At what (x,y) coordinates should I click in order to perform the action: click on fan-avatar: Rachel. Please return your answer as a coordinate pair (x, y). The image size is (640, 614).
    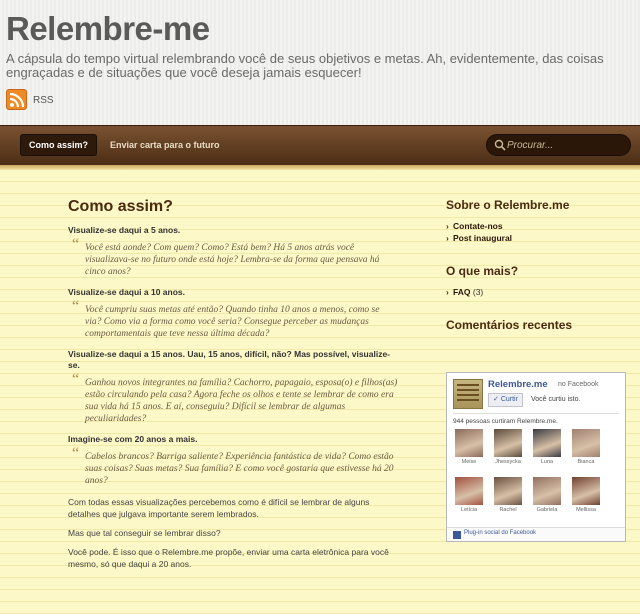
    Looking at the image, I should click on (508, 495).